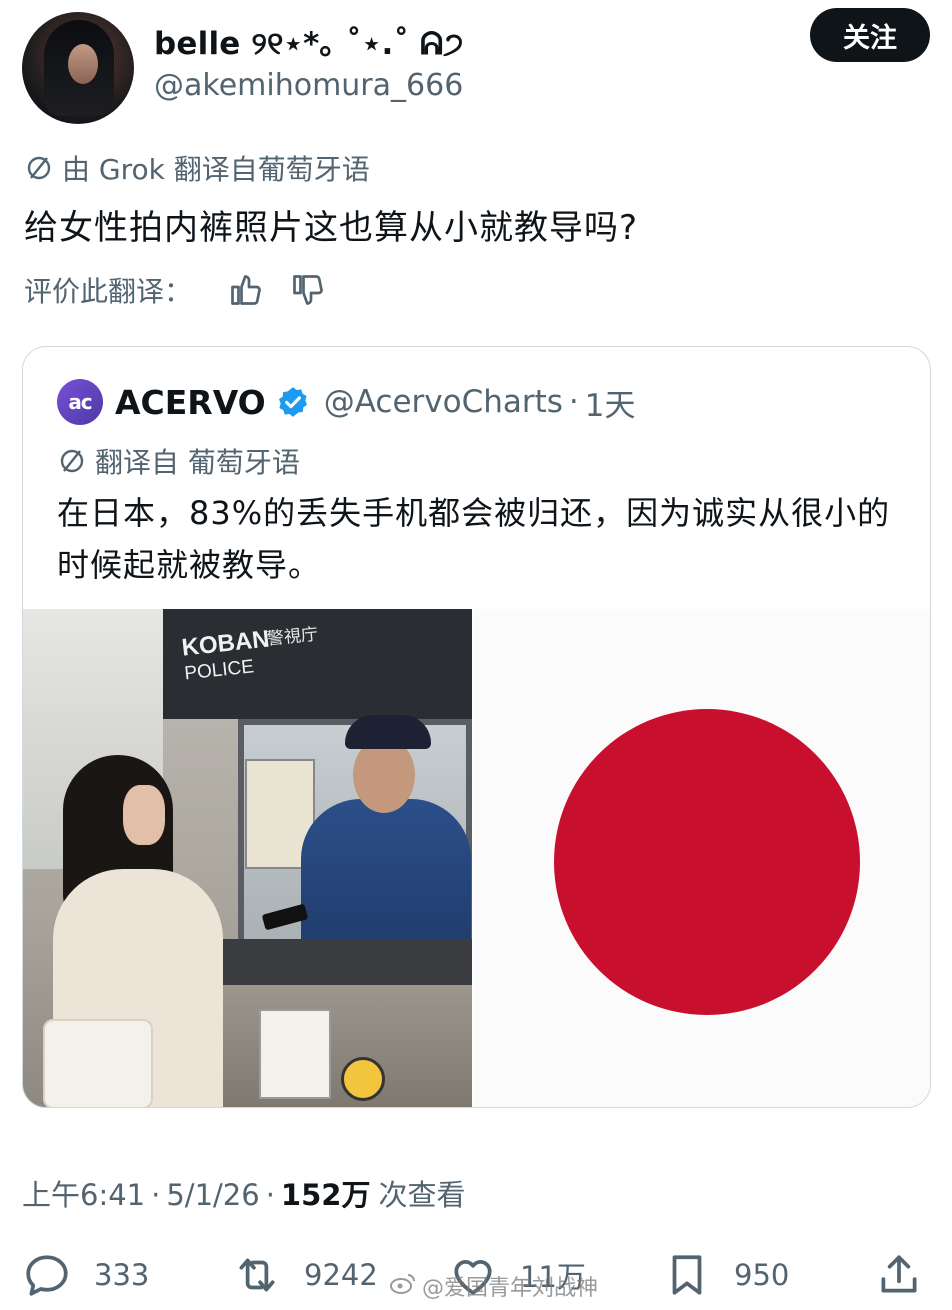  Describe the element at coordinates (246, 290) in the screenshot. I see `thumbs-up-icon` at that location.